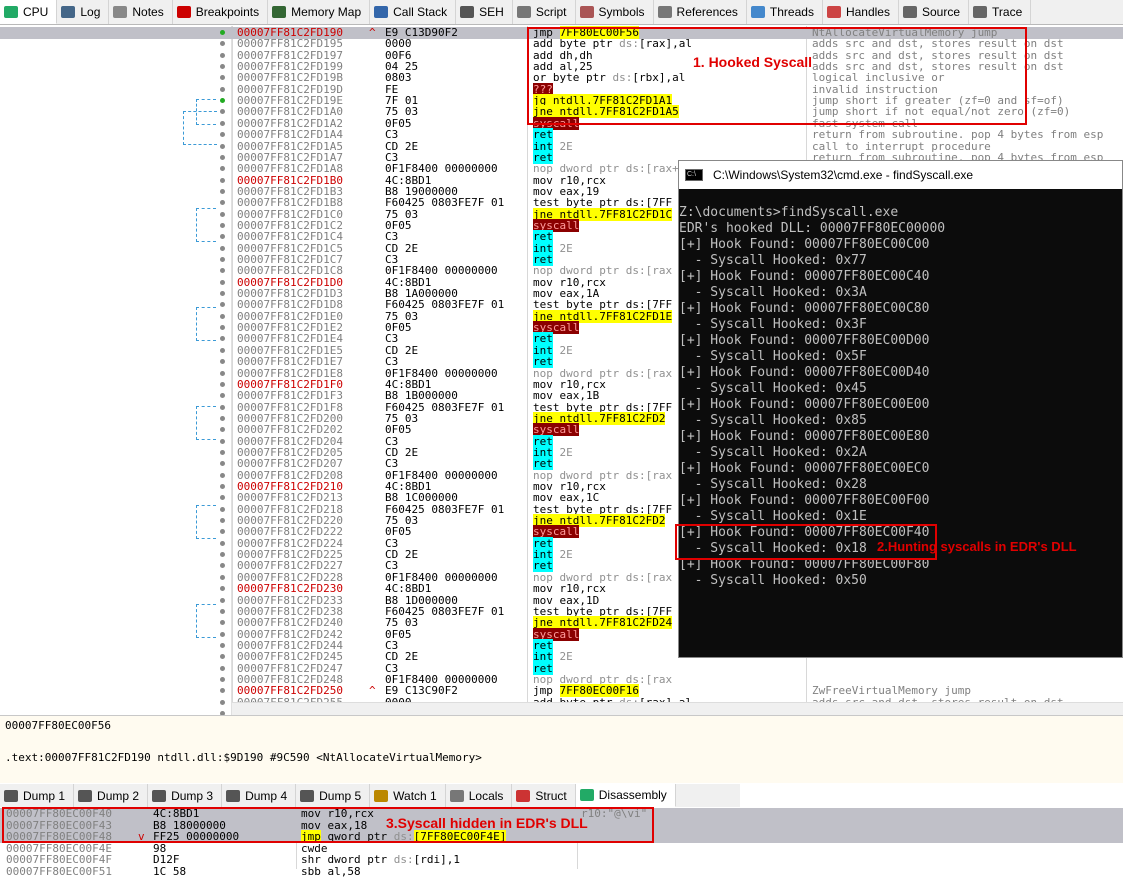 The height and width of the screenshot is (878, 1123). What do you see at coordinates (625, 795) in the screenshot?
I see `bottom-tab-disassembly: Disassembly` at bounding box center [625, 795].